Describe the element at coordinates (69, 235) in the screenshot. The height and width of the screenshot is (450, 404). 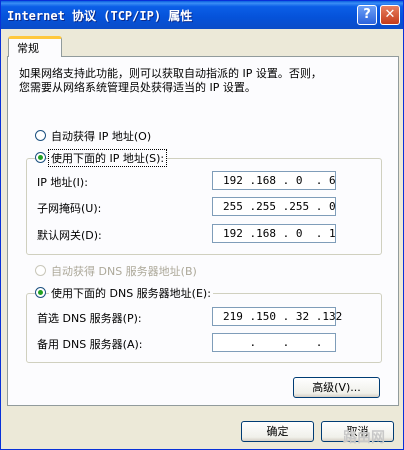
I see `default-gateway-label: 默认网关(D):` at that location.